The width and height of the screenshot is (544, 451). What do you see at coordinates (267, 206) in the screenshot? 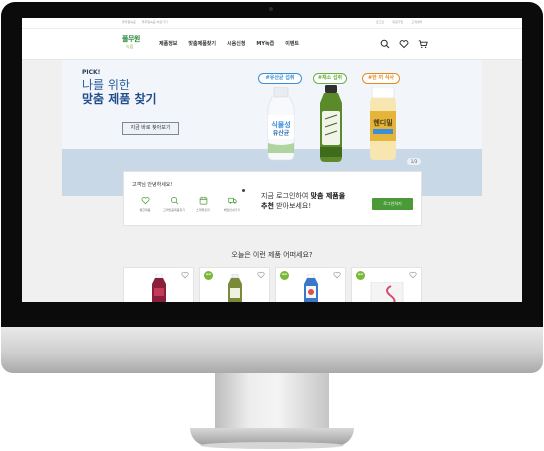
I see `login-prompt-bold2: 추천` at bounding box center [267, 206].